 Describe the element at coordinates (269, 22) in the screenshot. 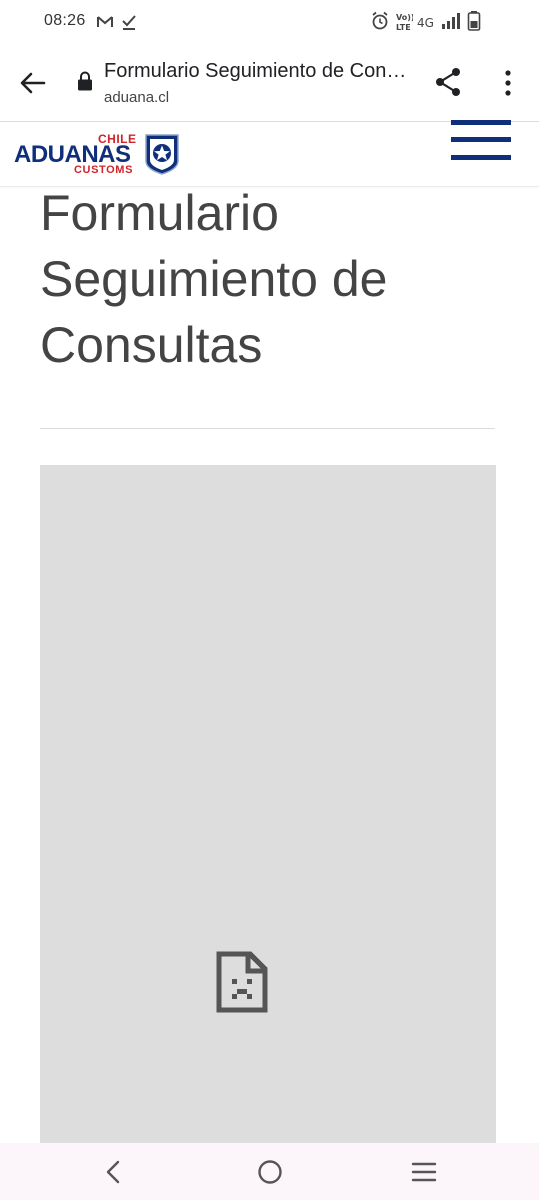

I see `status-bar: 08:26 Vo)) LTE 4G` at that location.